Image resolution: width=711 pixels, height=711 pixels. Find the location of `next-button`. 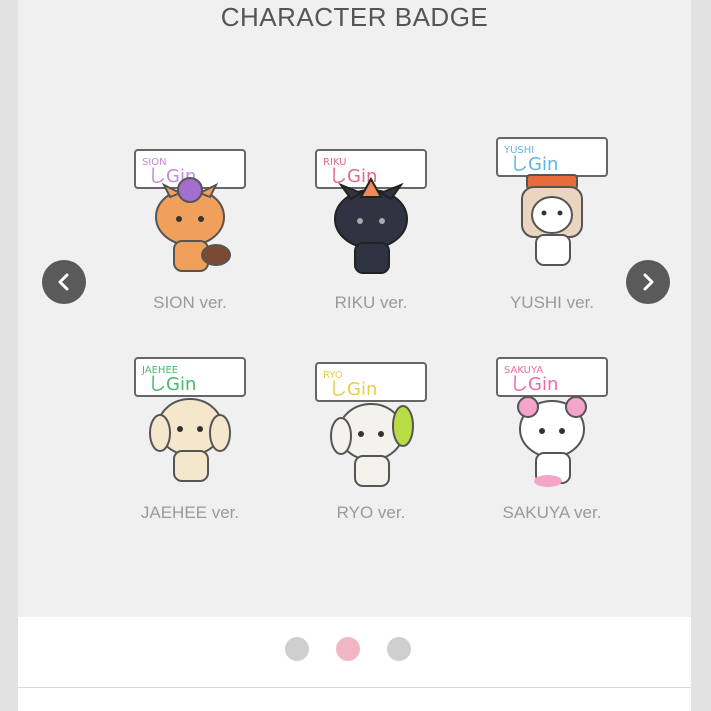

next-button is located at coordinates (648, 282).